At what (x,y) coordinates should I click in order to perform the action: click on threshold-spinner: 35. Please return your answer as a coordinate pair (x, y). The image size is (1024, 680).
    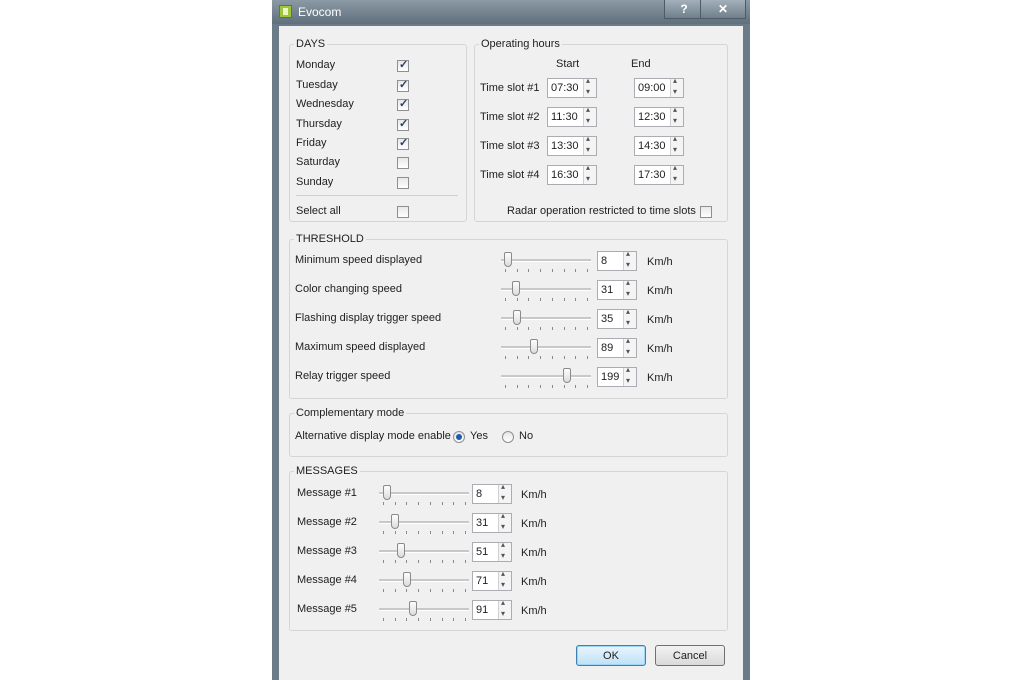
    Looking at the image, I should click on (617, 318).